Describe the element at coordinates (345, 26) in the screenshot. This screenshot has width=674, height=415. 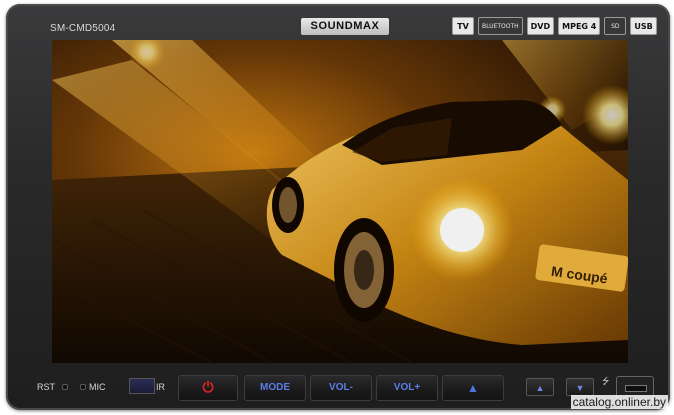
I see `brand-badge: SOUNDMAX` at that location.